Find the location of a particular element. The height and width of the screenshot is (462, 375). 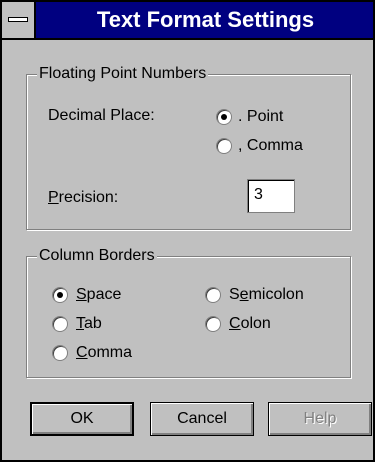

radio-border-comma is located at coordinates (60, 353).